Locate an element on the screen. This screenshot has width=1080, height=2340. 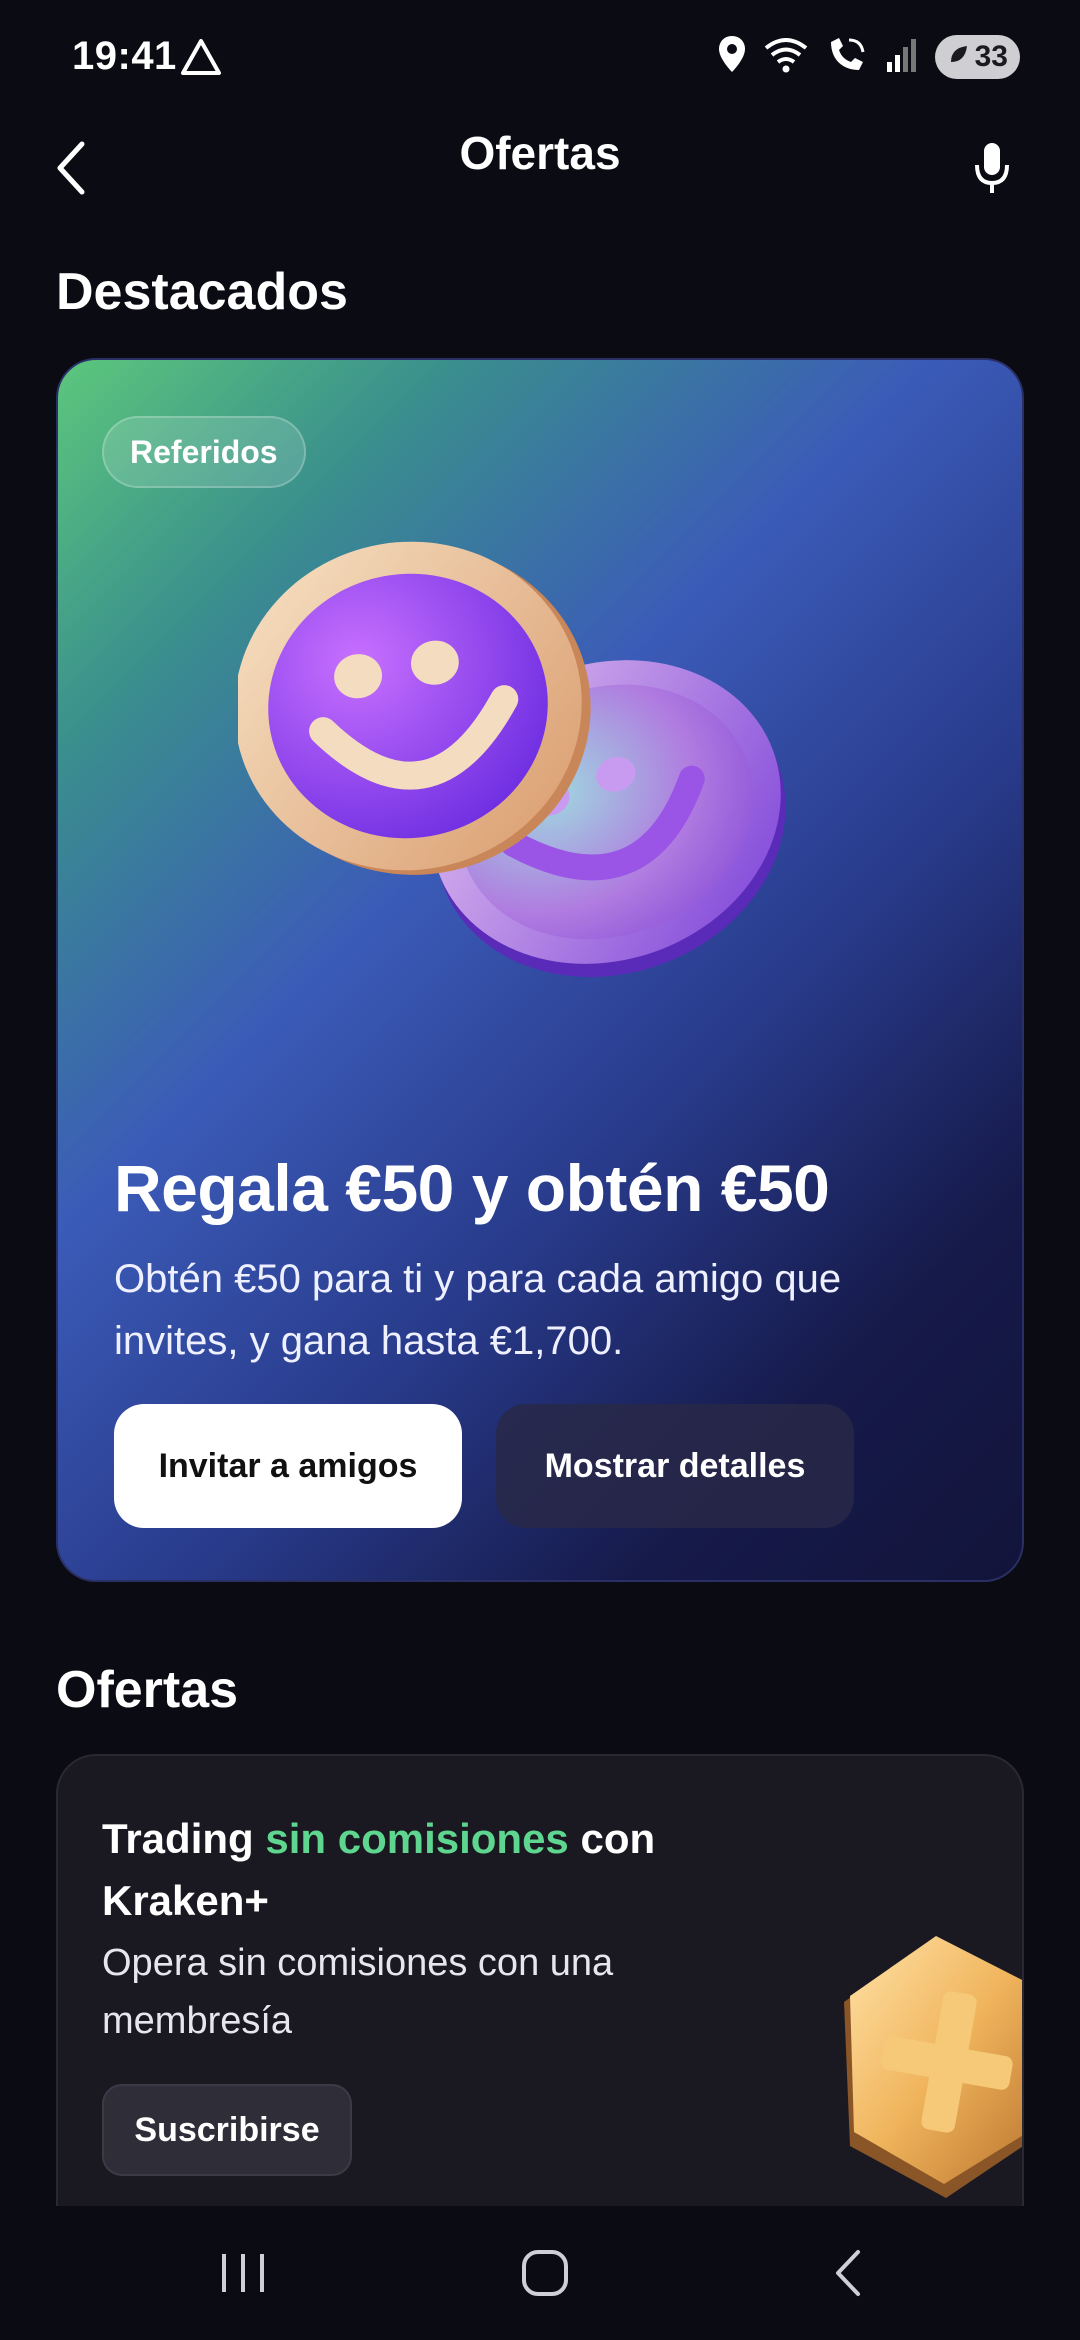
battery-indicator: 33 is located at coordinates (977, 56).